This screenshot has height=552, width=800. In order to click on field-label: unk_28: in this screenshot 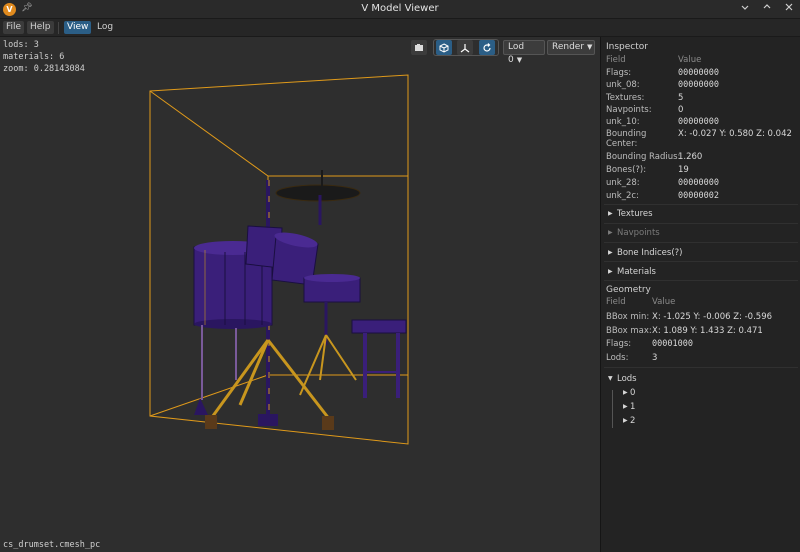, I will do `click(623, 183)`.